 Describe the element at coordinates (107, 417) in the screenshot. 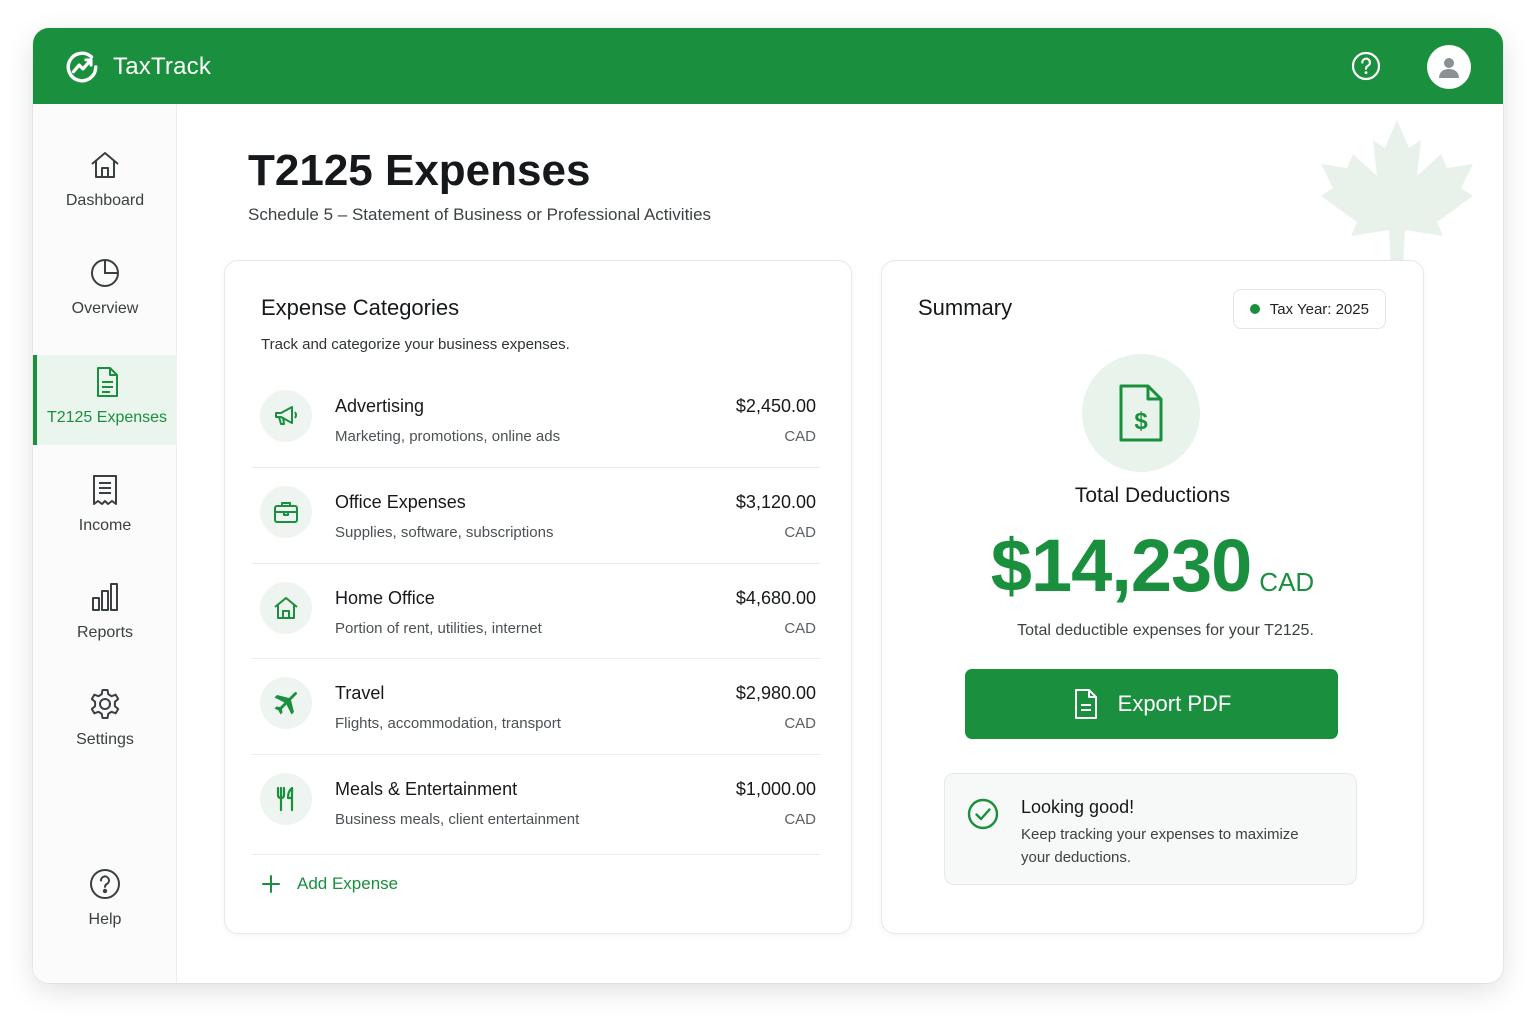

I see `sidebar-item-label: T2125 Expenses` at that location.